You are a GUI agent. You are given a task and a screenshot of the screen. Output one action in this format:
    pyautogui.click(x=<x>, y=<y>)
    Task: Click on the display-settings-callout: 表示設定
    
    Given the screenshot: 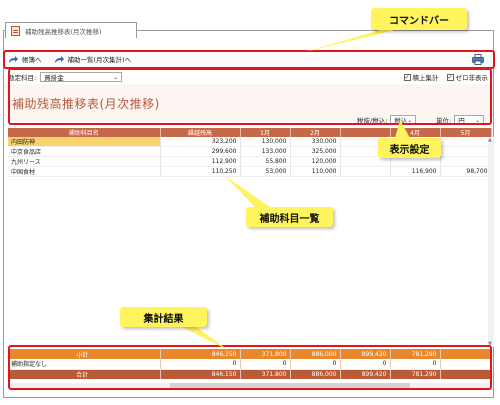 What is the action you would take?
    pyautogui.click(x=409, y=148)
    